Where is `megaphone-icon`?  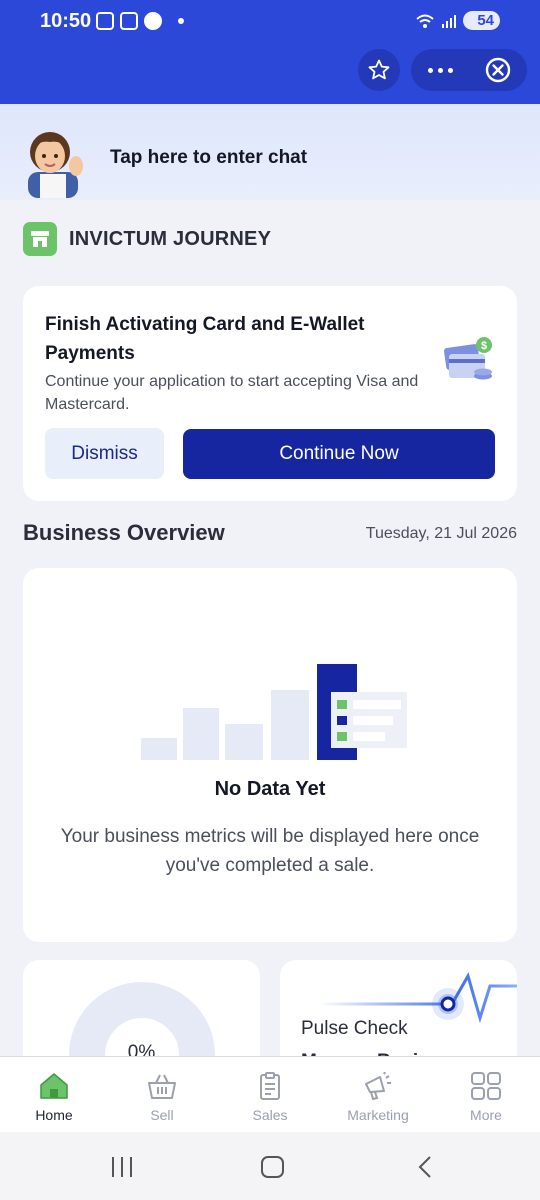 megaphone-icon is located at coordinates (378, 1086).